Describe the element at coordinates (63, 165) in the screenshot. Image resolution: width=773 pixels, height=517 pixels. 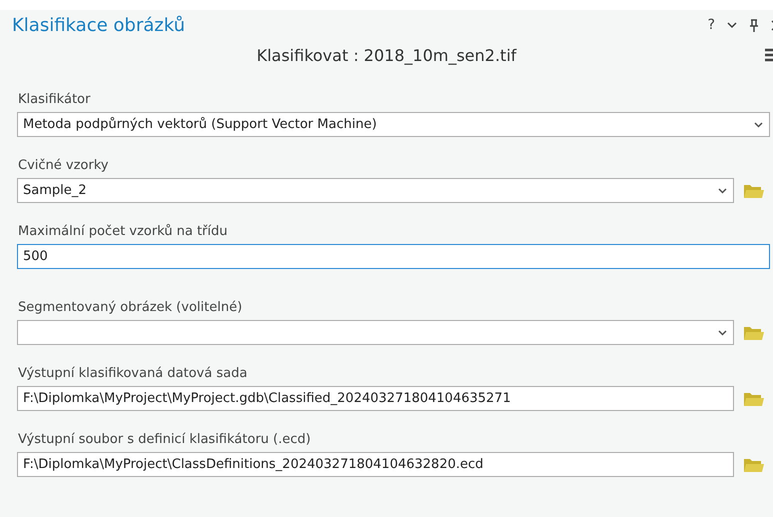
I see `field-label: Cvičné vzorky` at that location.